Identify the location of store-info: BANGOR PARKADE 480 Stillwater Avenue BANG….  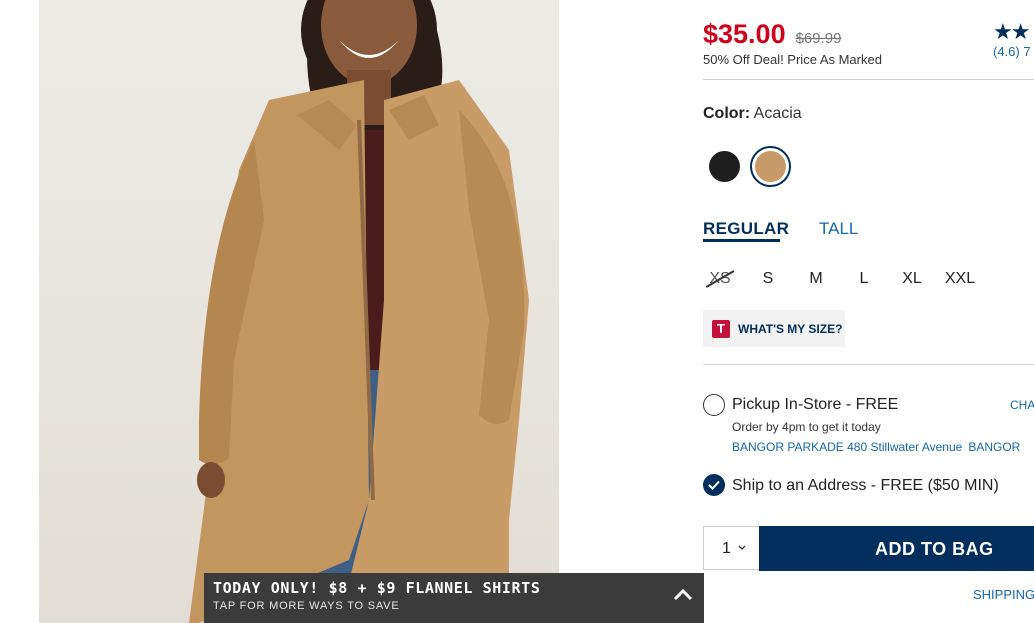
(879, 447).